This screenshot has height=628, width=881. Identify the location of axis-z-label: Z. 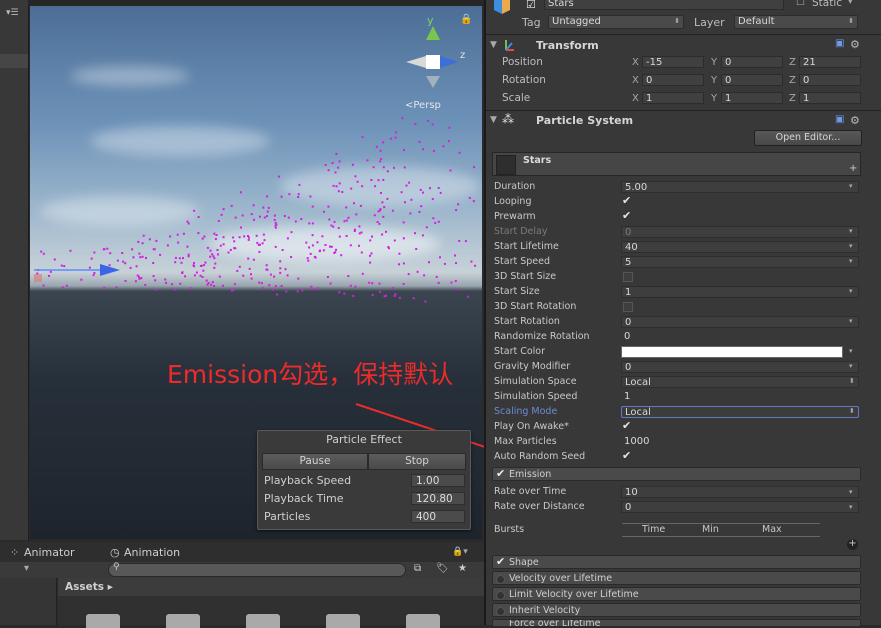
(792, 62).